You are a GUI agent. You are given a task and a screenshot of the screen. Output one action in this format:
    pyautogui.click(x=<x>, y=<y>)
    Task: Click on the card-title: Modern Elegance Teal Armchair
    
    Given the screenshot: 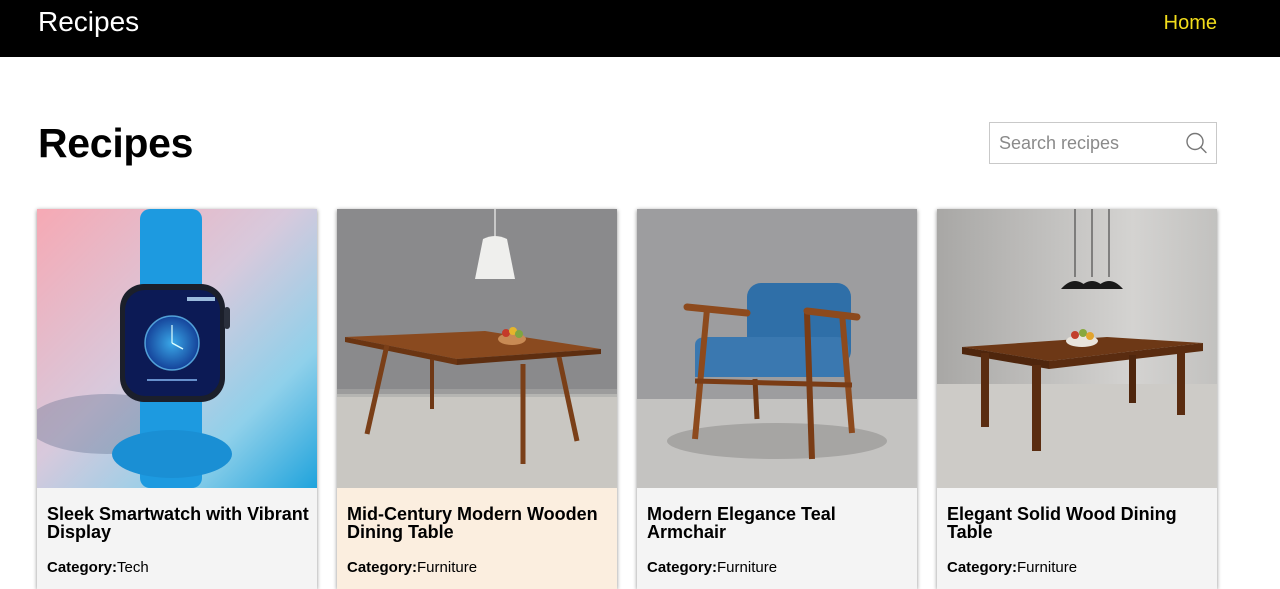 What is the action you would take?
    pyautogui.click(x=778, y=523)
    